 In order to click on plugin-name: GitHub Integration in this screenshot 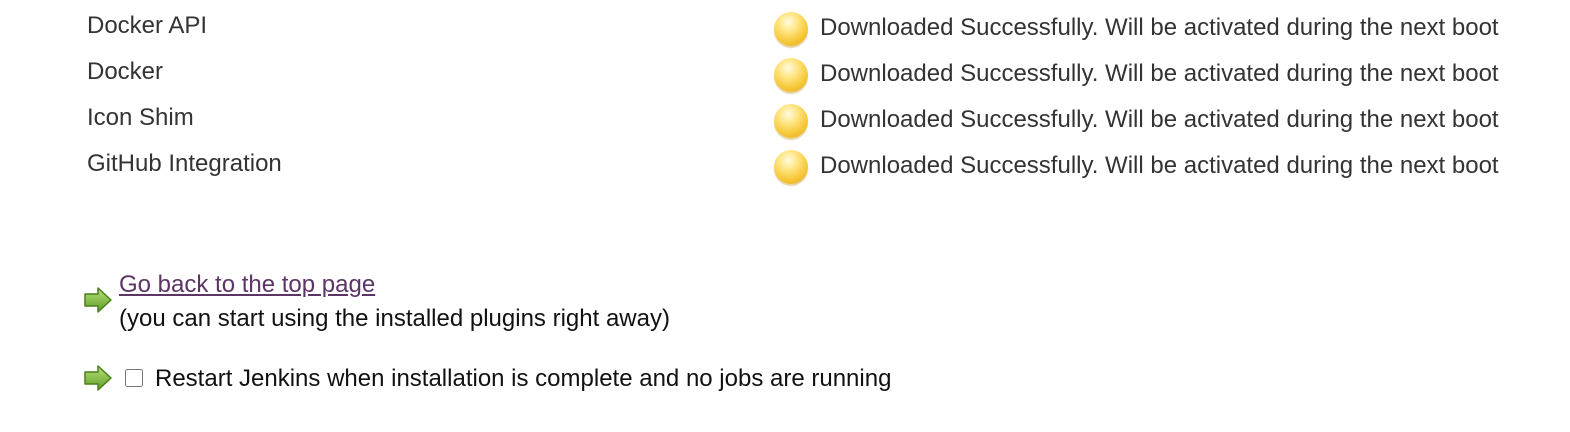, I will do `click(184, 163)`.